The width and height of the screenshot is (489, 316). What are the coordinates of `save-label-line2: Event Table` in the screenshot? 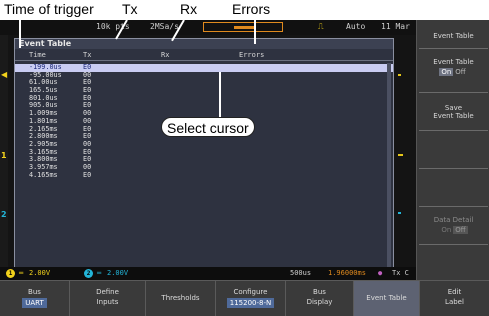 It's located at (453, 116).